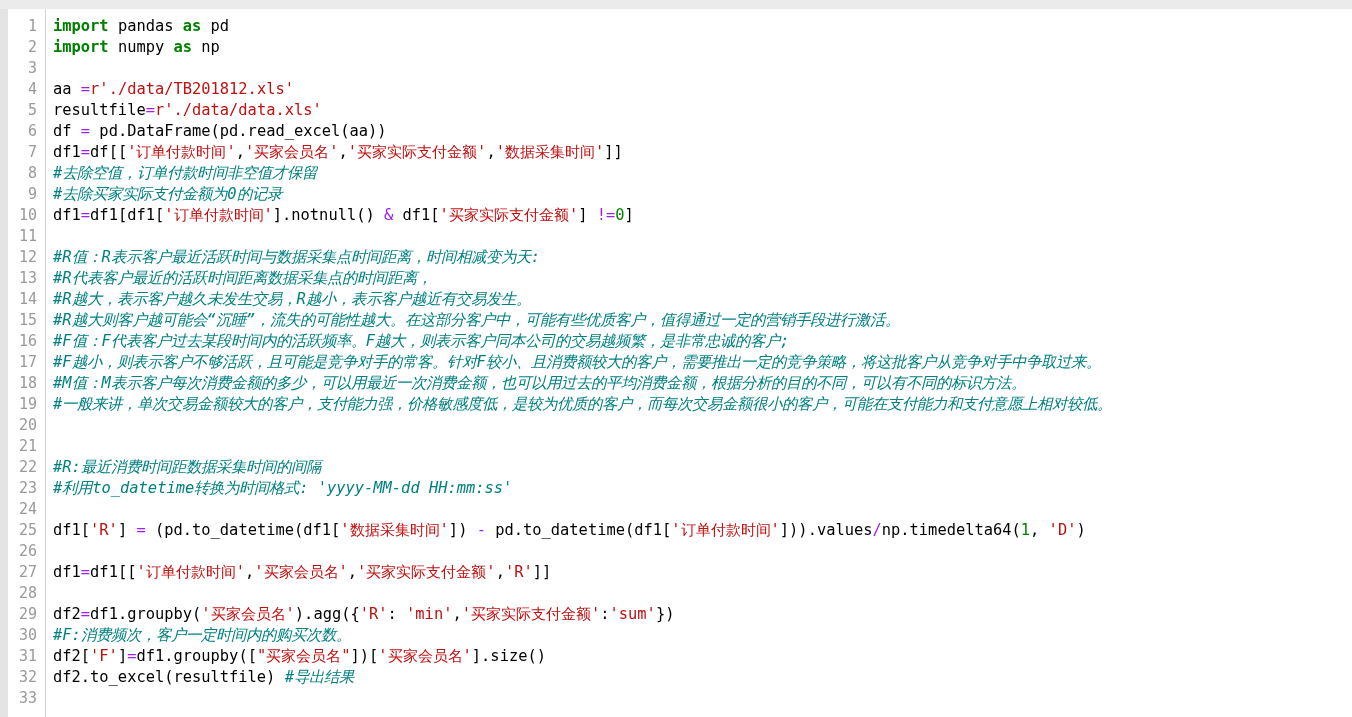 This screenshot has width=1352, height=717. I want to click on line-number: 8, so click(32, 173).